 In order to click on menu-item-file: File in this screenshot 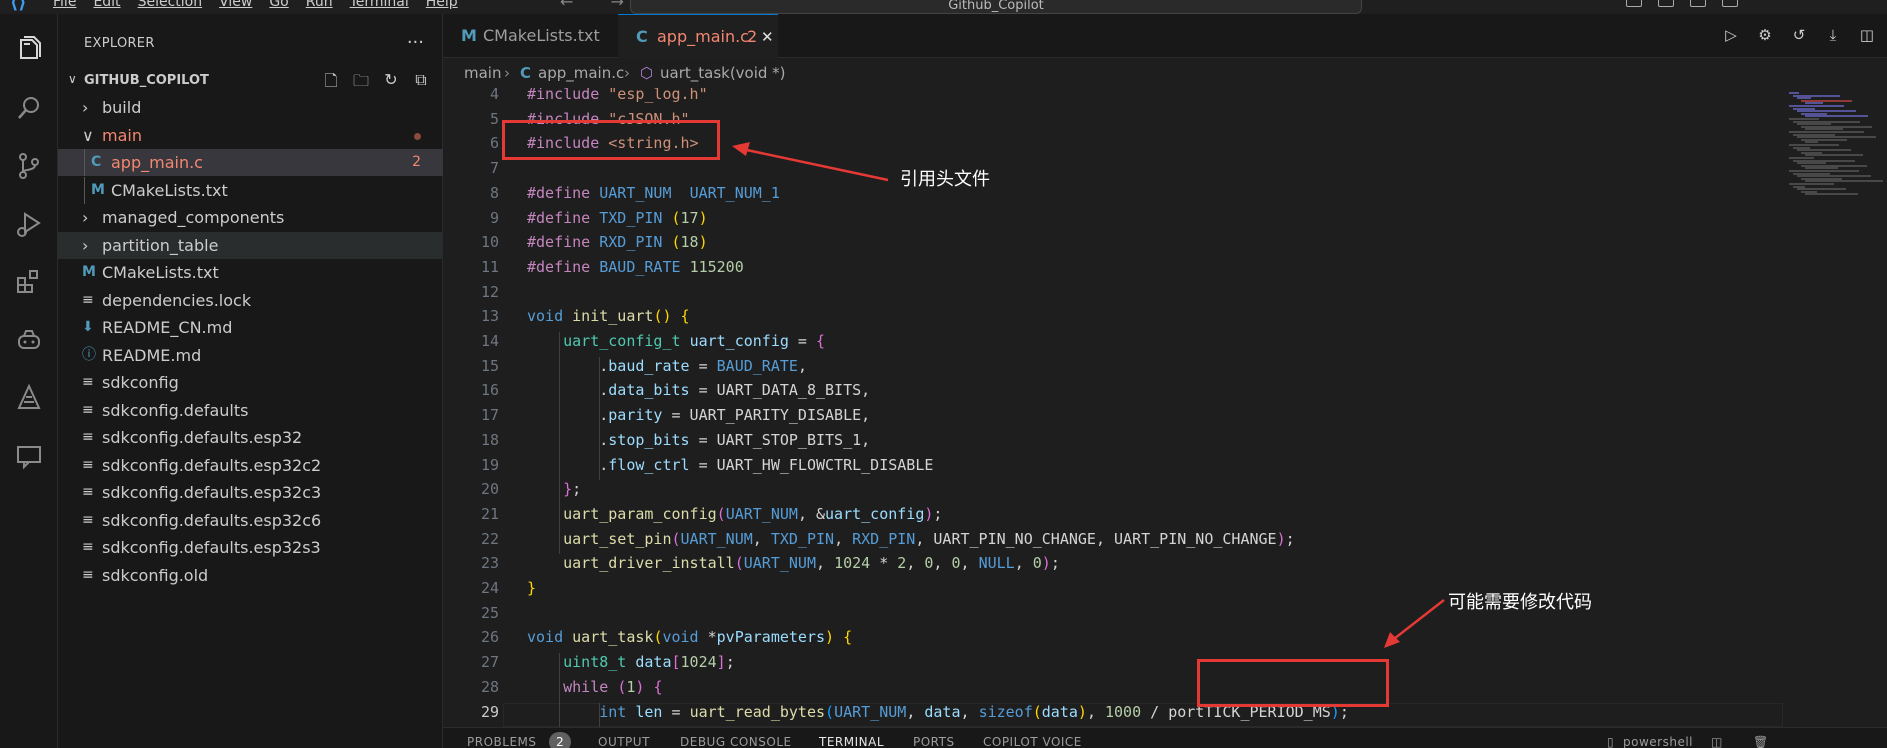, I will do `click(64, 5)`.